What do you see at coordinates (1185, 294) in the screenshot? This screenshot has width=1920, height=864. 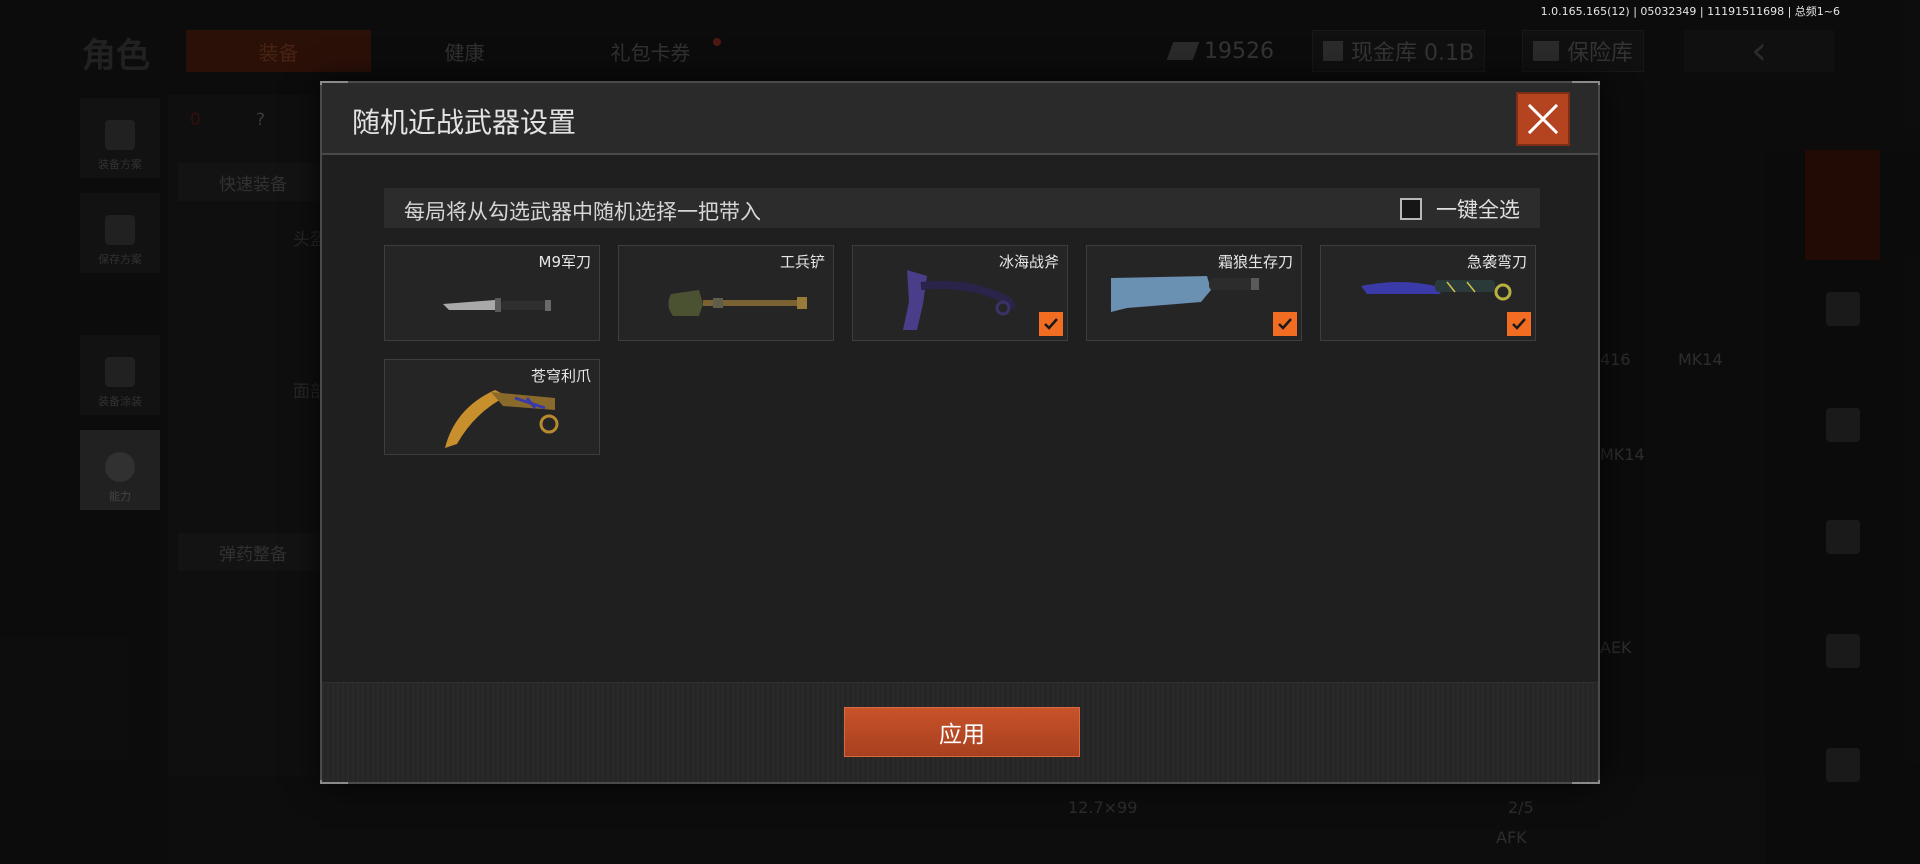 I see `survival-knife-icon` at bounding box center [1185, 294].